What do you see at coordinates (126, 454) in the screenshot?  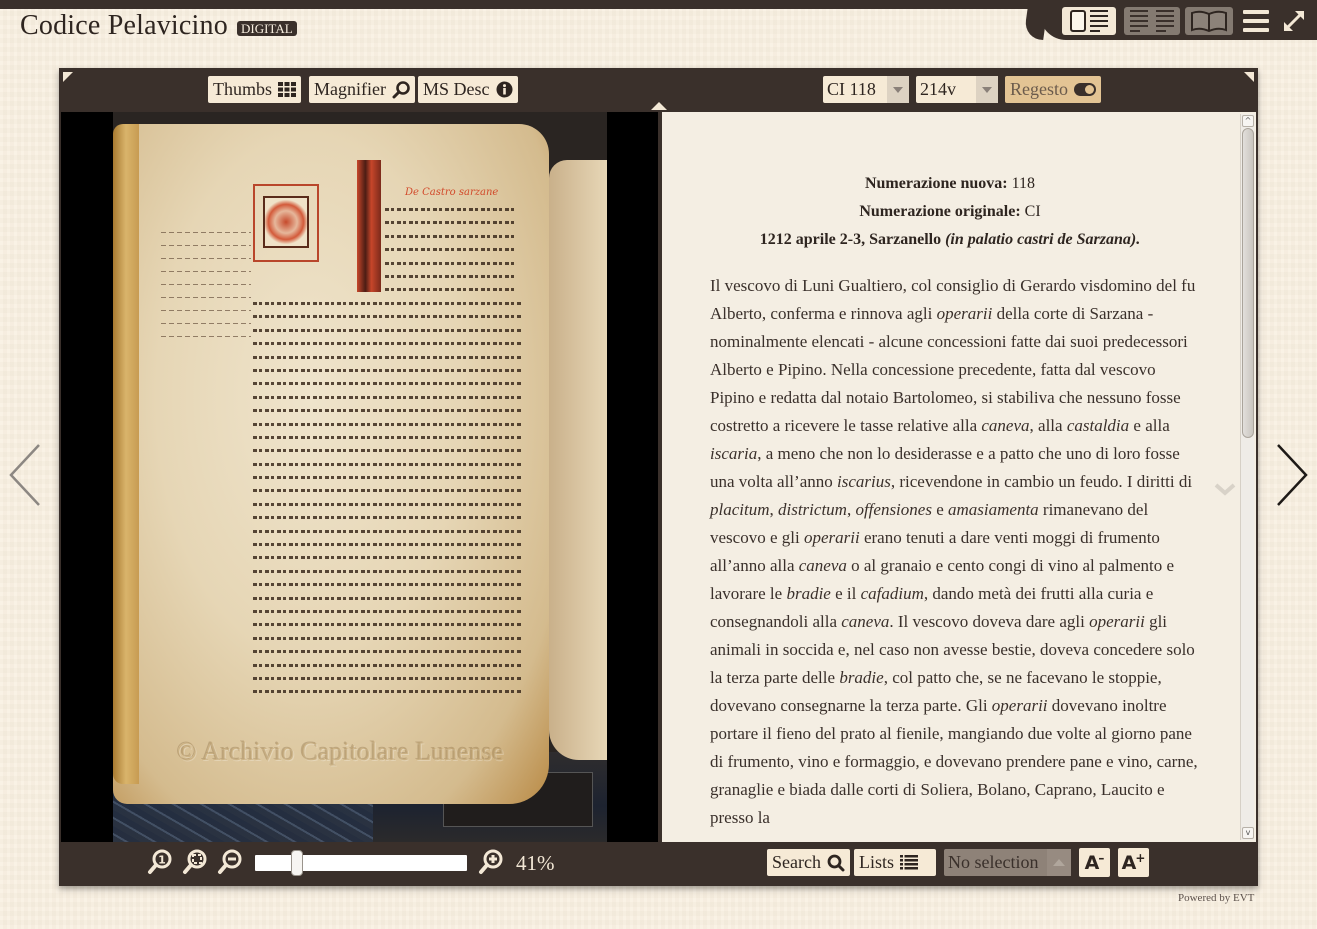 I see `page-edge` at bounding box center [126, 454].